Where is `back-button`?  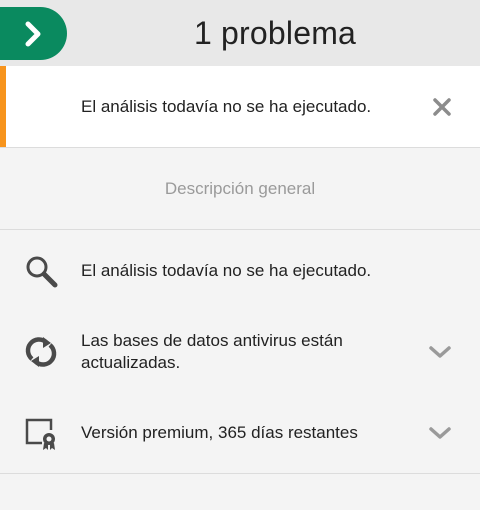
back-button is located at coordinates (33, 33).